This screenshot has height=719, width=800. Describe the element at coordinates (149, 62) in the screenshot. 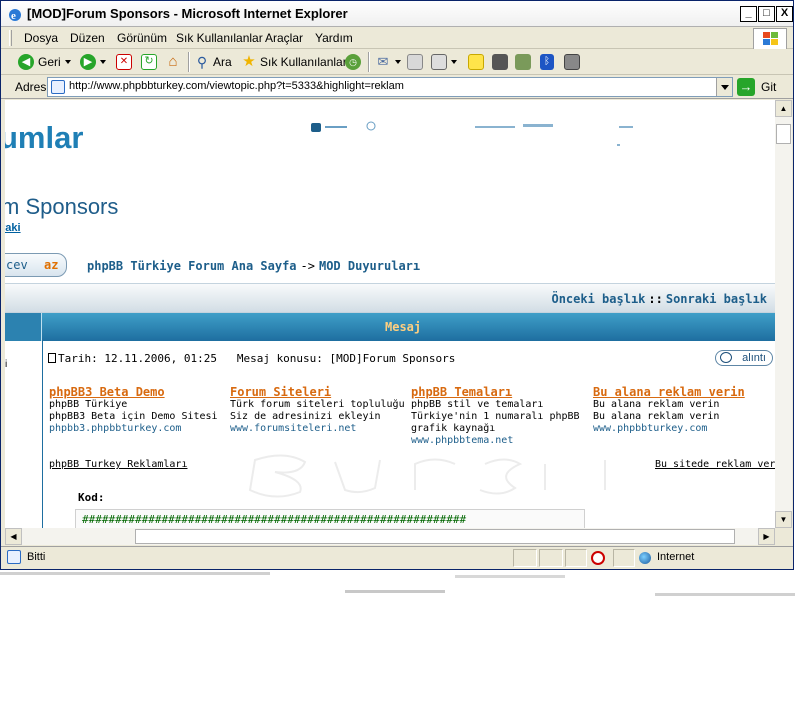

I see `refresh-button: ↻` at that location.